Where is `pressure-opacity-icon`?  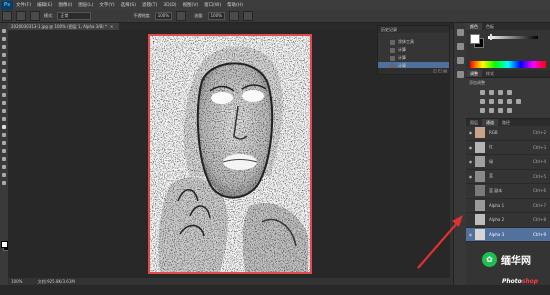 pressure-opacity-icon is located at coordinates (181, 16).